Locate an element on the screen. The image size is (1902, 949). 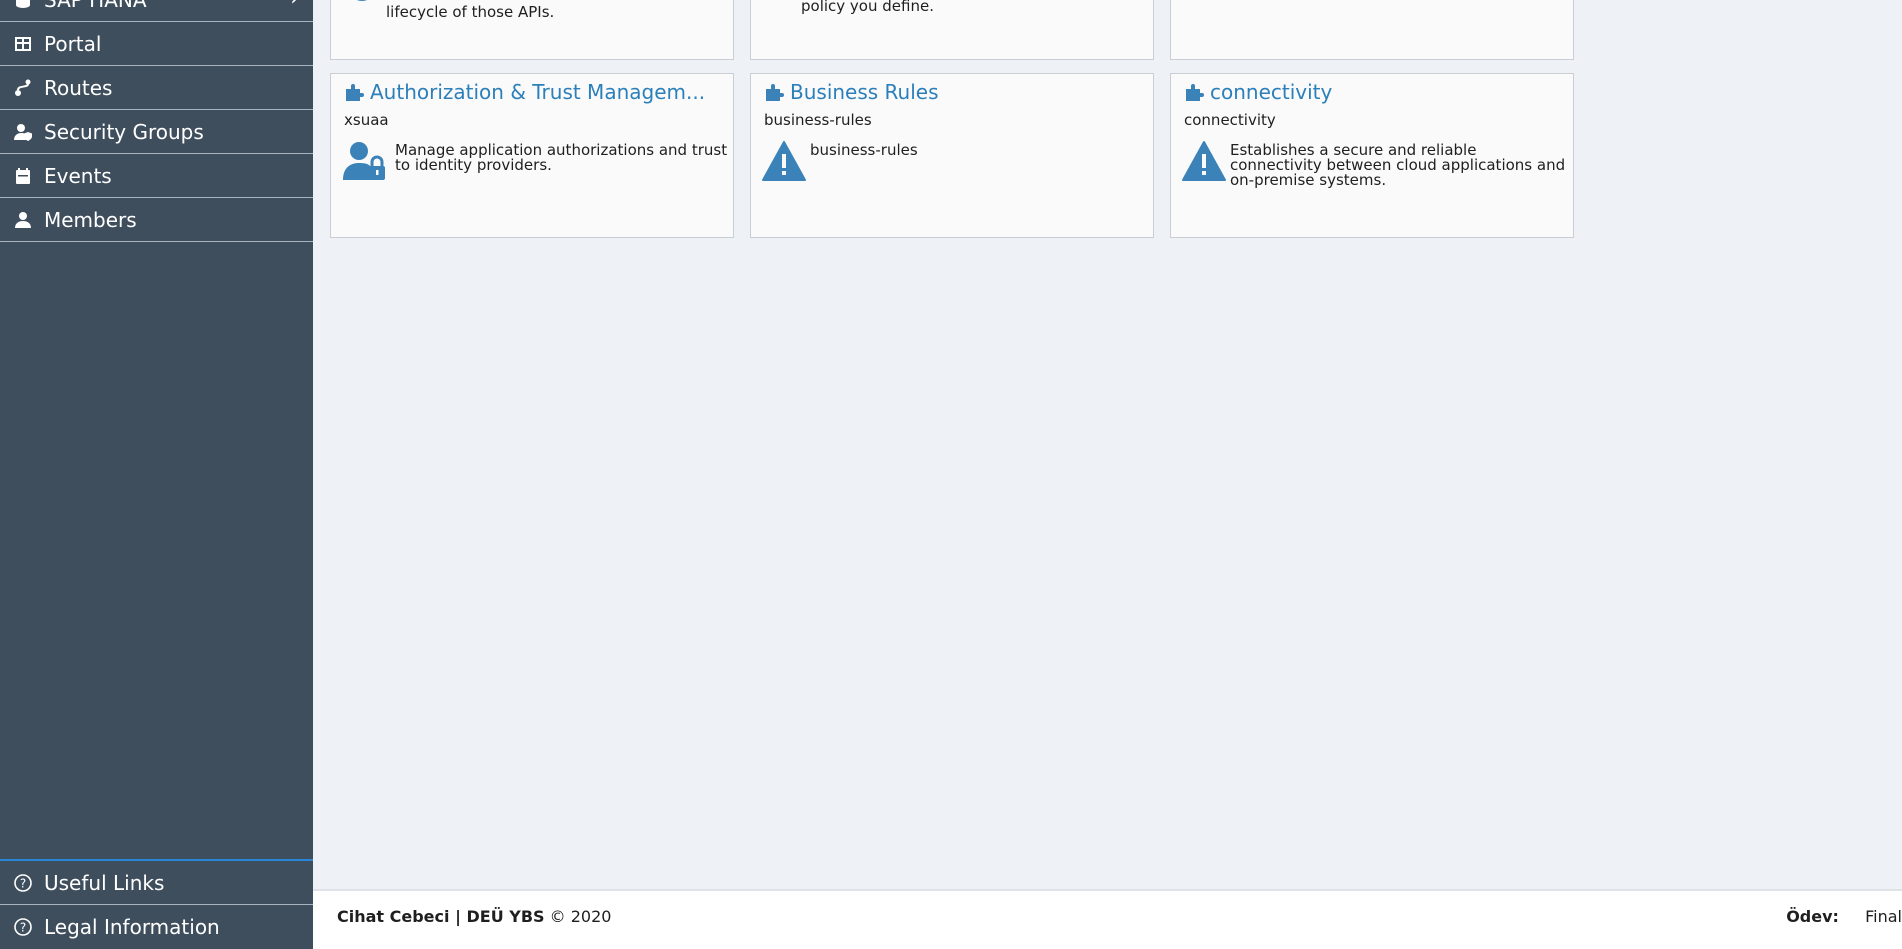
tile-header: Business Rules is located at coordinates (851, 92).